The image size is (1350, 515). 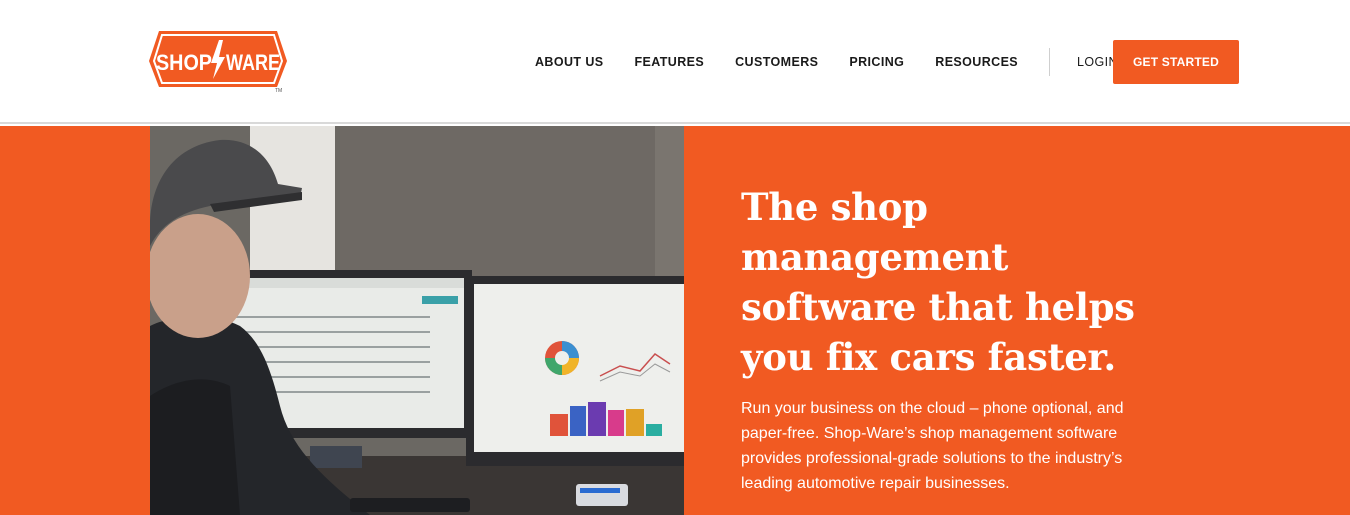 What do you see at coordinates (184, 62) in the screenshot?
I see `logo-text-left: SHOP` at bounding box center [184, 62].